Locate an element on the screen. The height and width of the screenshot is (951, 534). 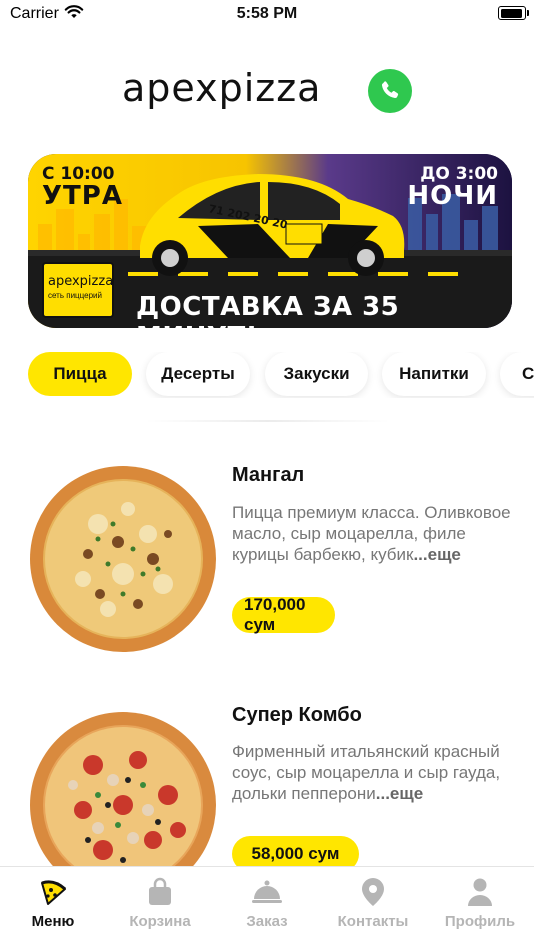
brand-logo: apexpizza is located at coordinates (222, 88).